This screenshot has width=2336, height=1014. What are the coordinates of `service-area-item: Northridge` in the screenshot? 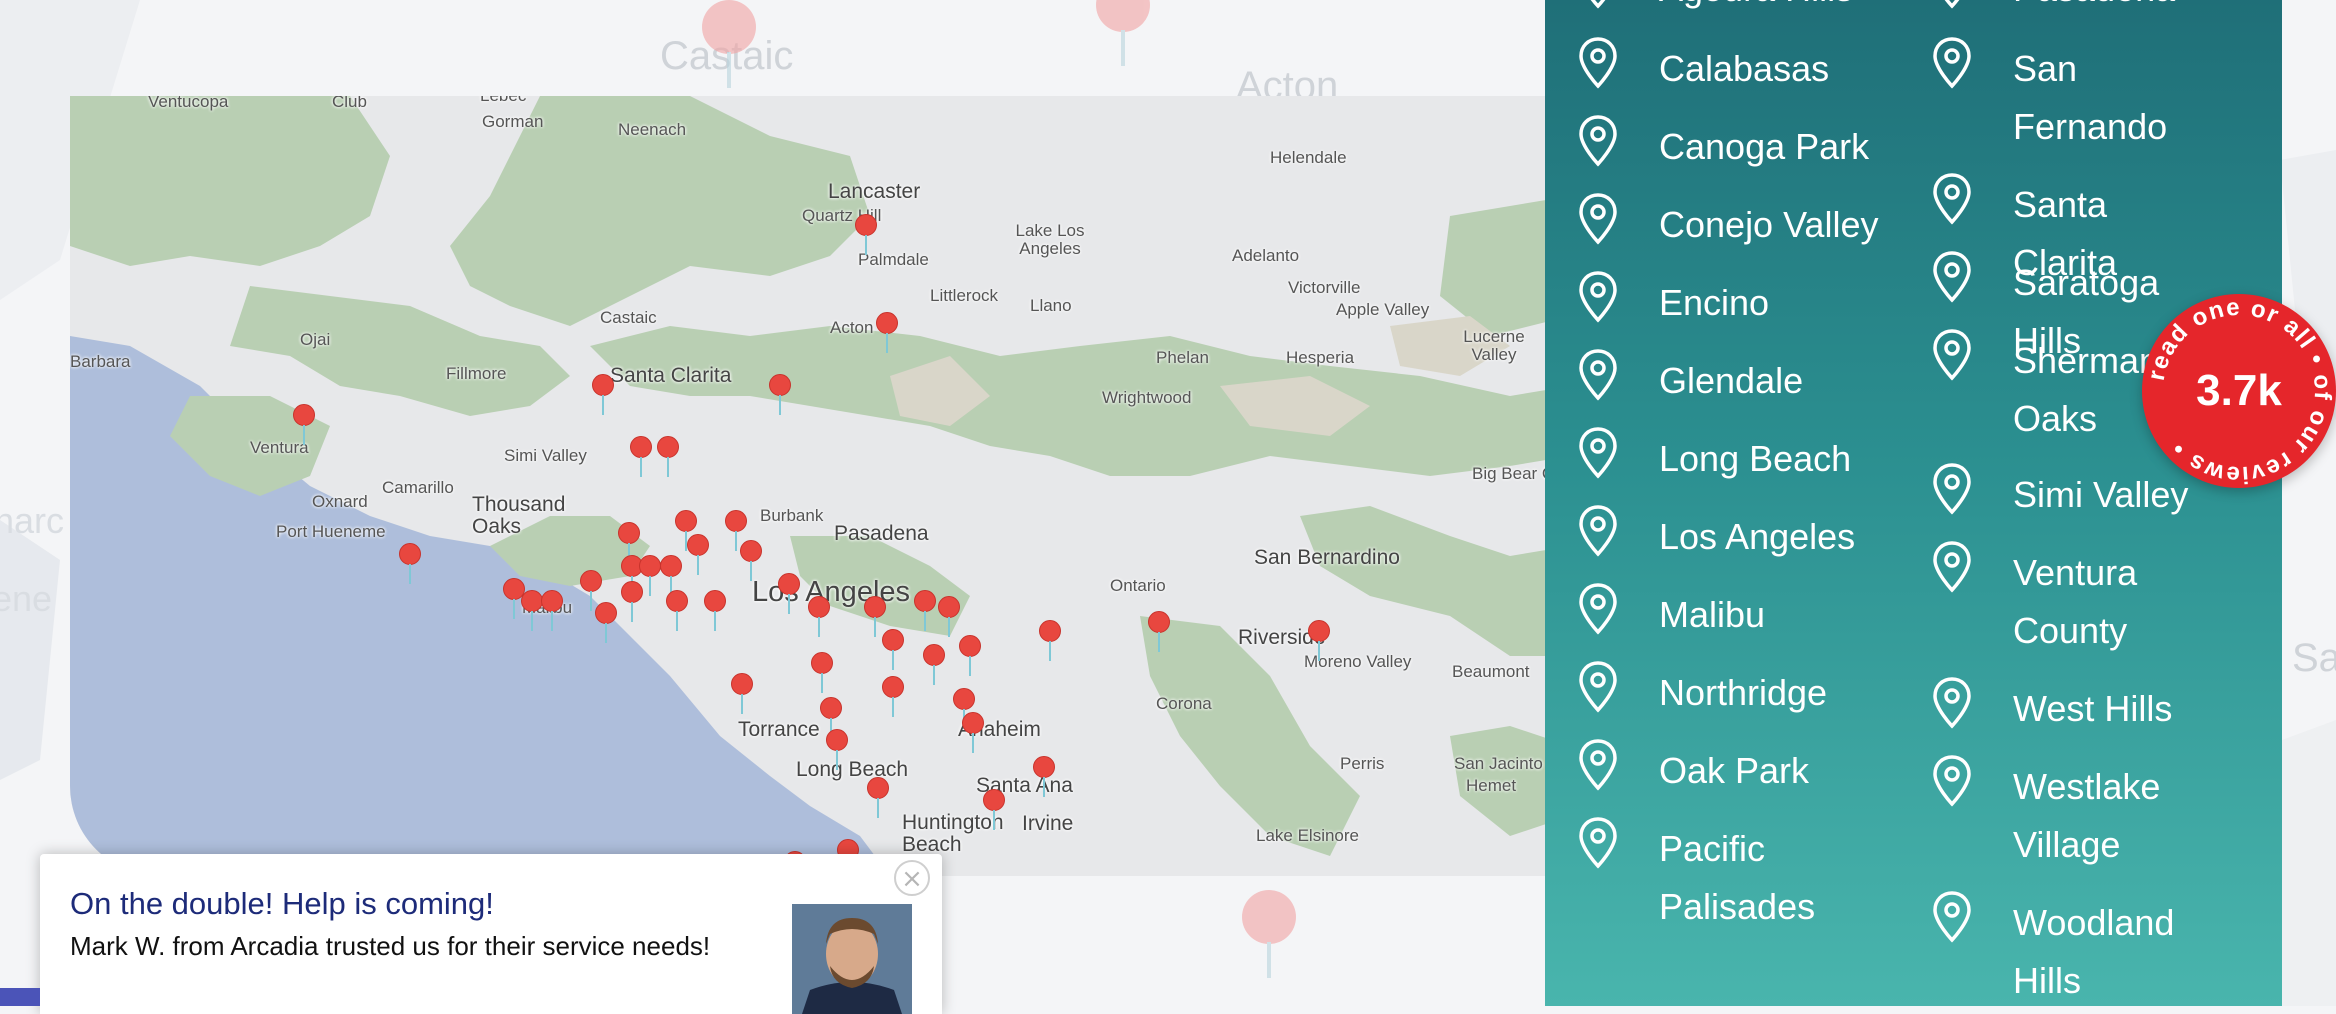 It's located at (1747, 691).